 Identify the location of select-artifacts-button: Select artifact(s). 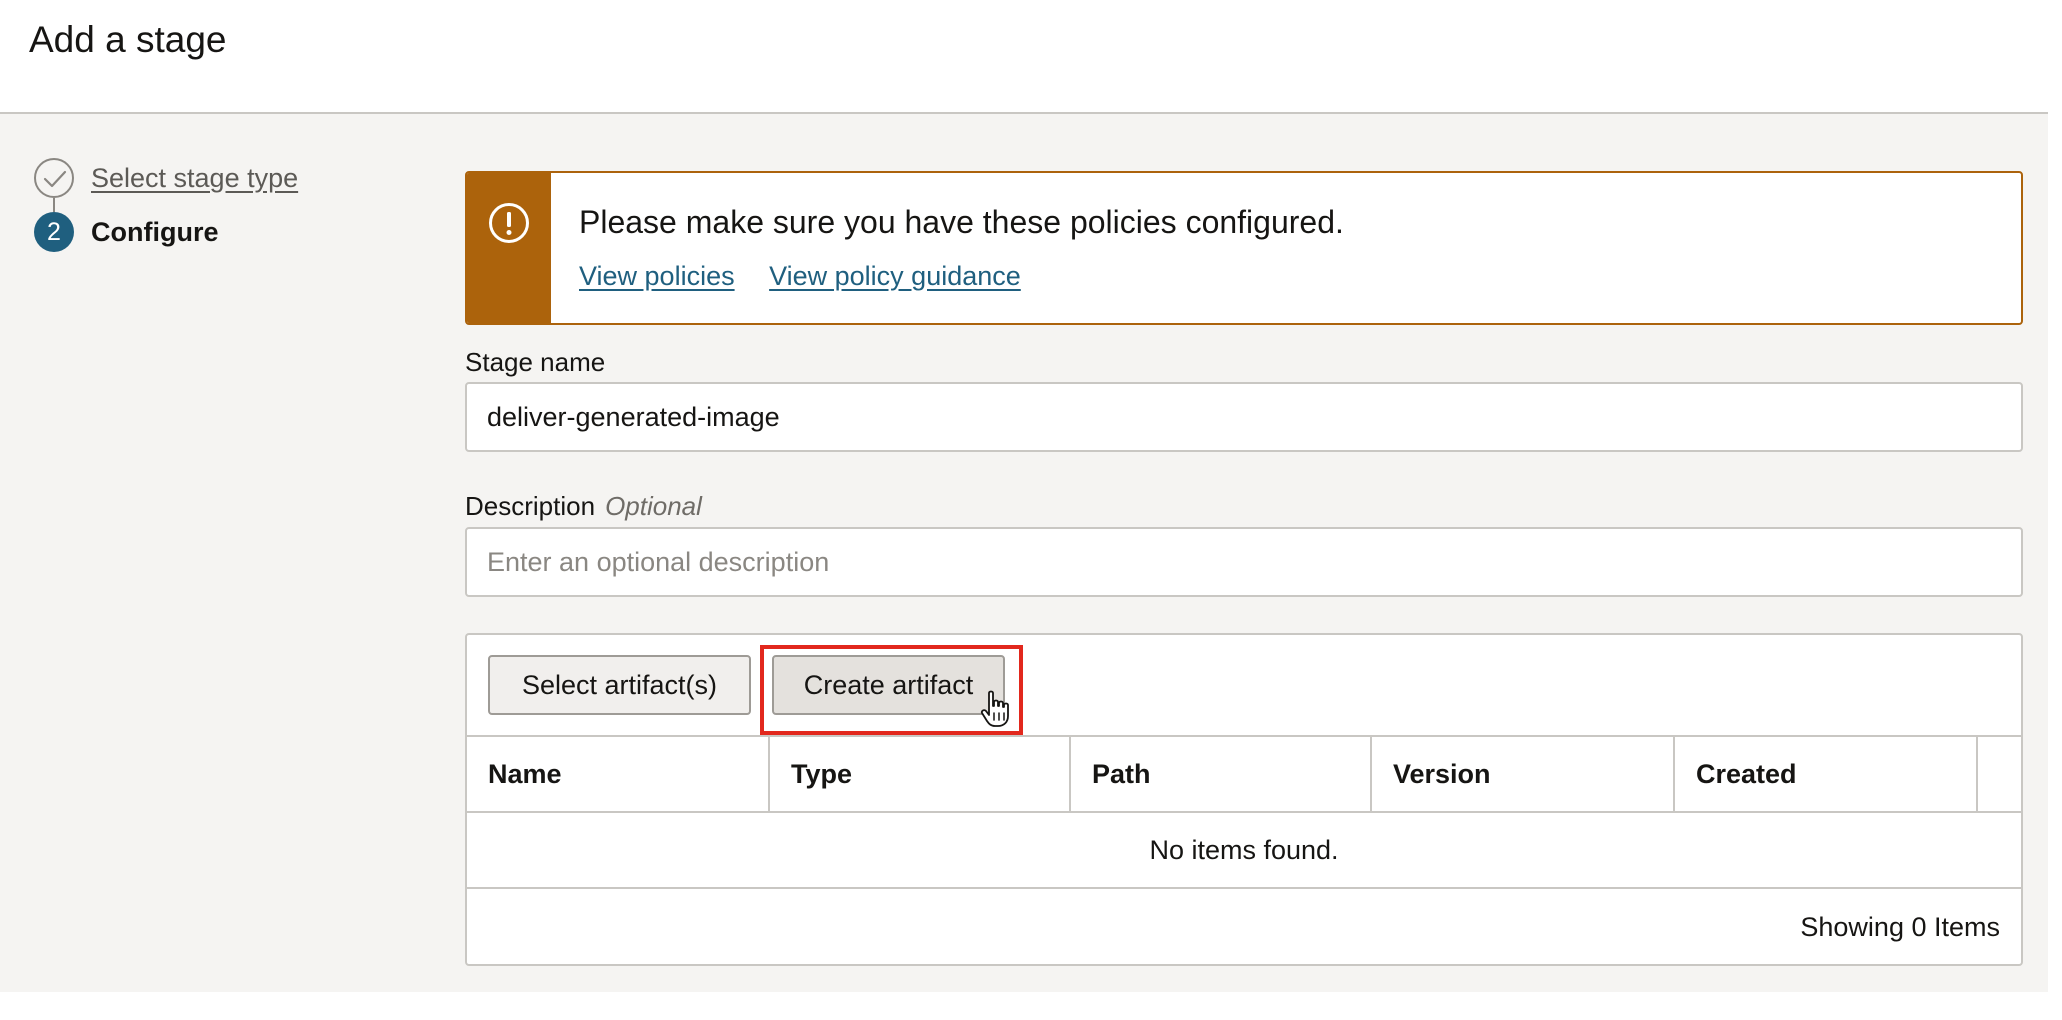
(619, 685).